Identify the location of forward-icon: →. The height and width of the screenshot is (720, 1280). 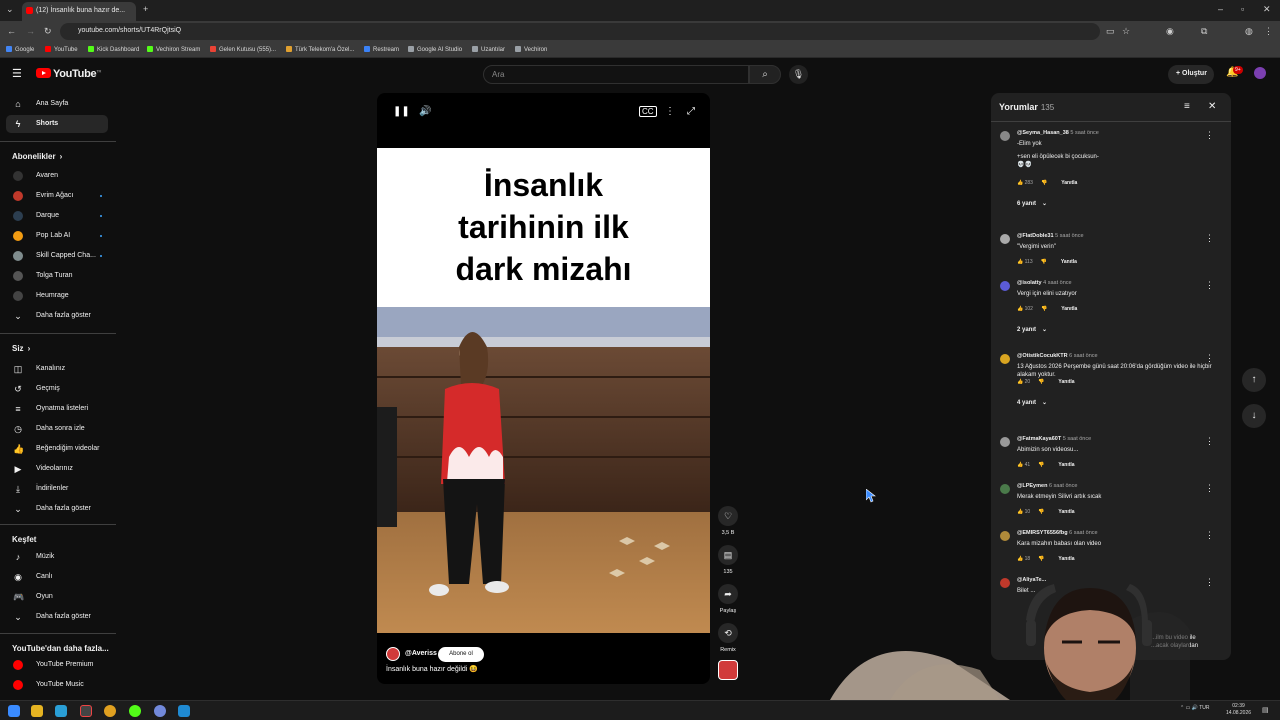
(30, 31).